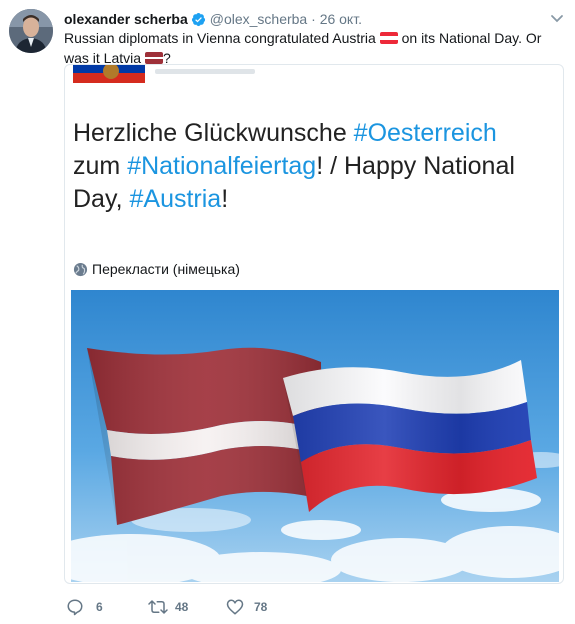  Describe the element at coordinates (205, 71) in the screenshot. I see `quoted-header-placeholder` at that location.